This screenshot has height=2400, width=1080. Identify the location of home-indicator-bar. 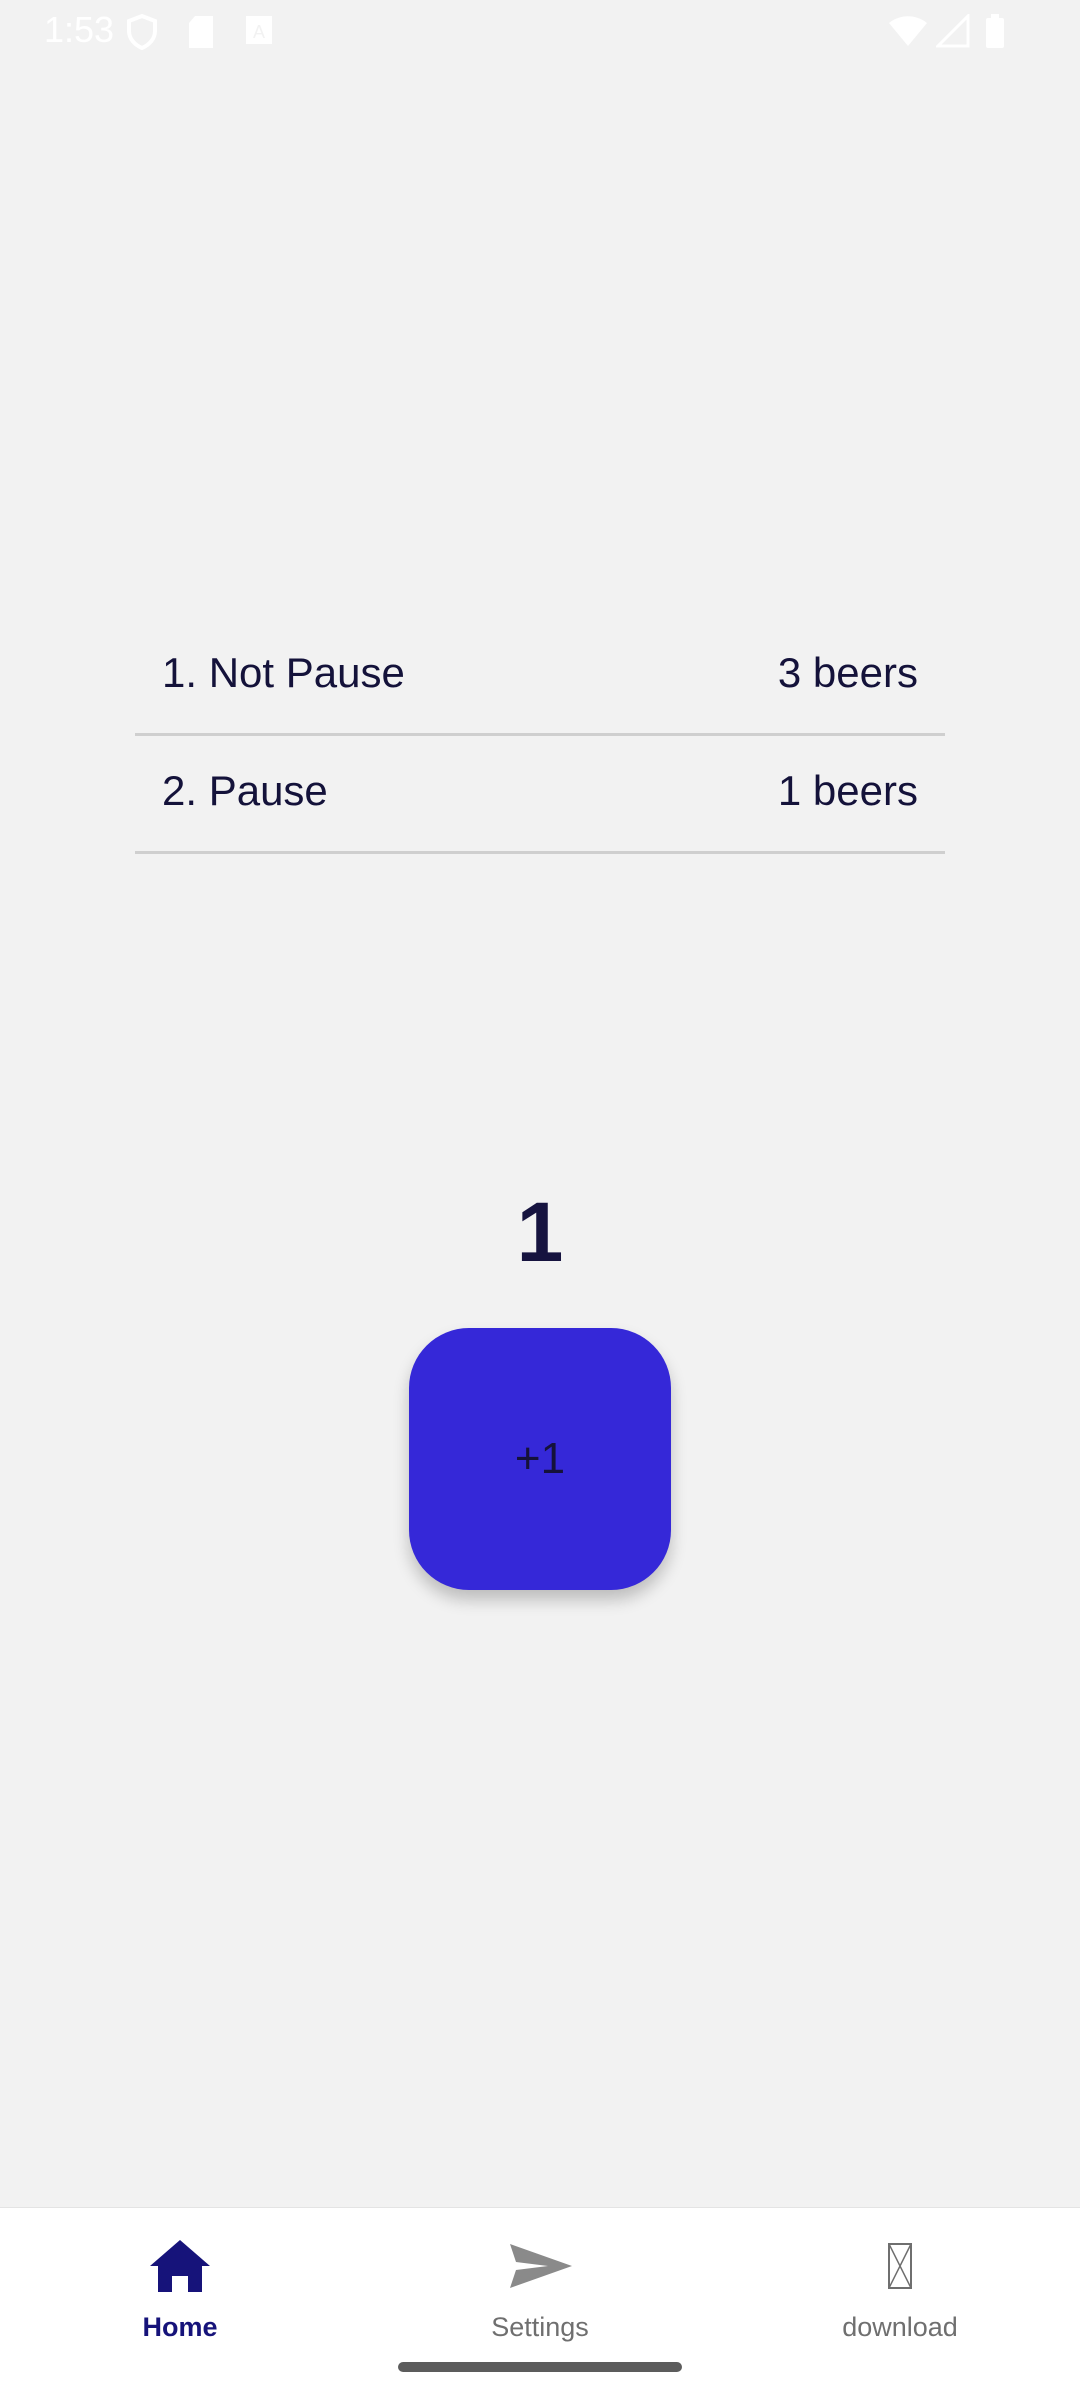
(540, 2367).